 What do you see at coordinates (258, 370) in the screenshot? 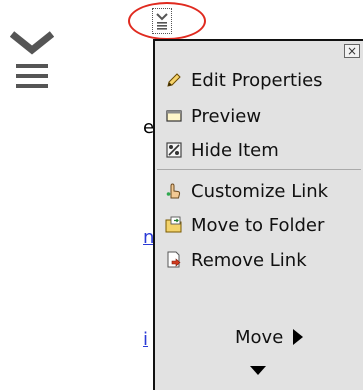
I see `scroll-down-arrow-icon` at bounding box center [258, 370].